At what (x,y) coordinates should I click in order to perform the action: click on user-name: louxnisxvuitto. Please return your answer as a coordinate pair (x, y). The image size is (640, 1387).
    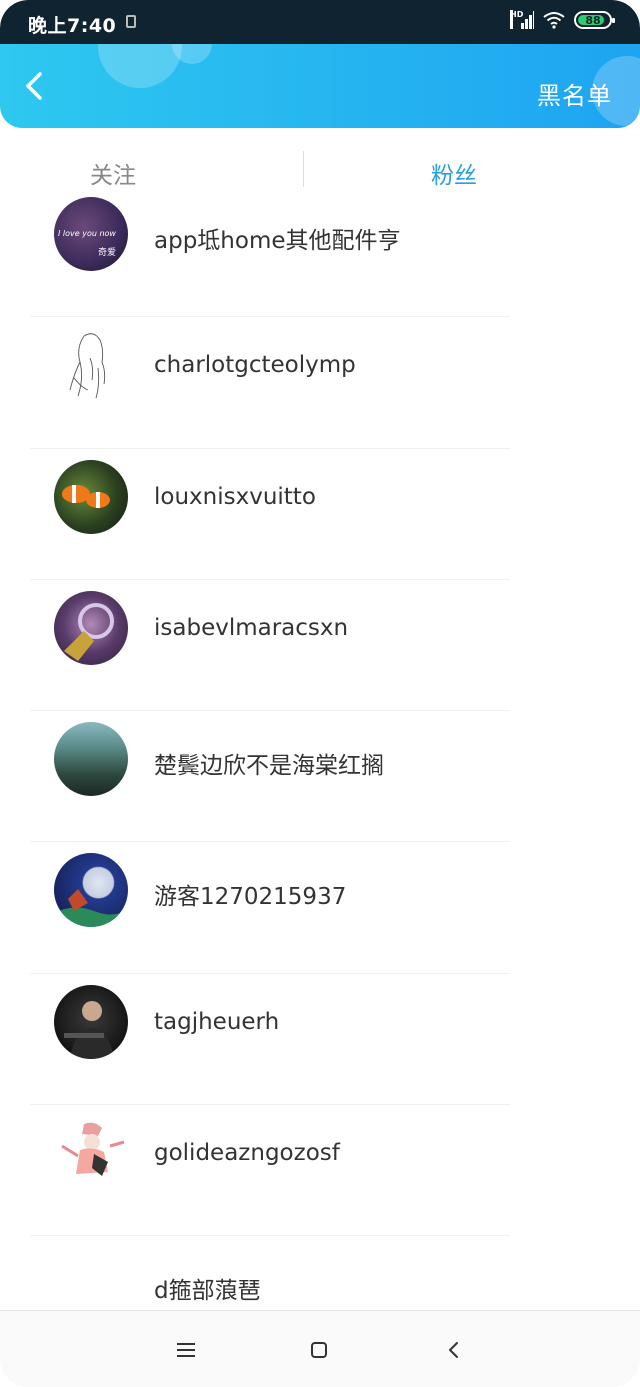
    Looking at the image, I should click on (235, 496).